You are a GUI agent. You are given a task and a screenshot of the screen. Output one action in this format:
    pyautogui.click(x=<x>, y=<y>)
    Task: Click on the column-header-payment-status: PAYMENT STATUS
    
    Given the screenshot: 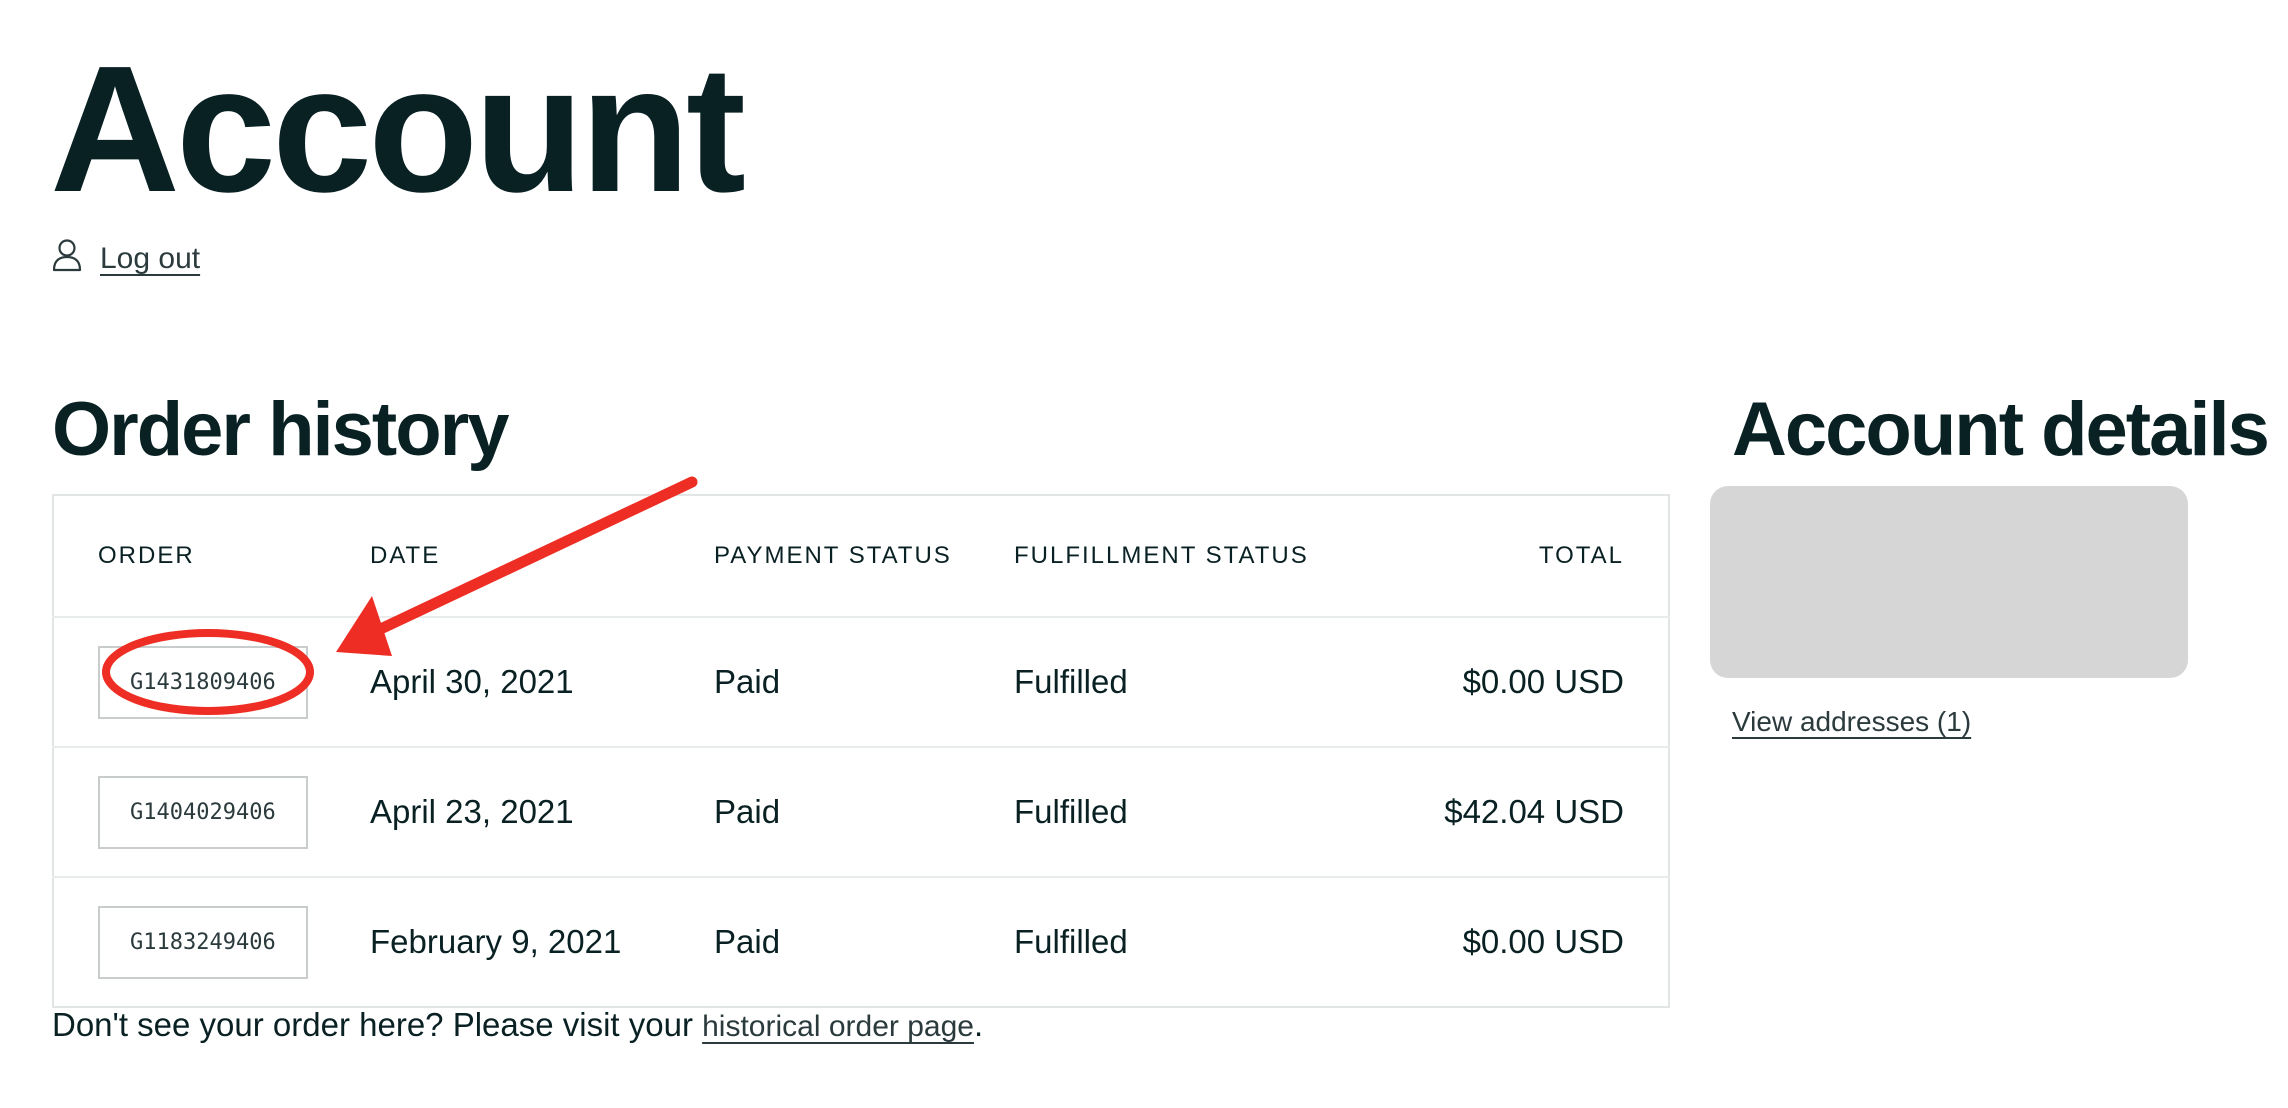 What is the action you would take?
    pyautogui.click(x=833, y=555)
    